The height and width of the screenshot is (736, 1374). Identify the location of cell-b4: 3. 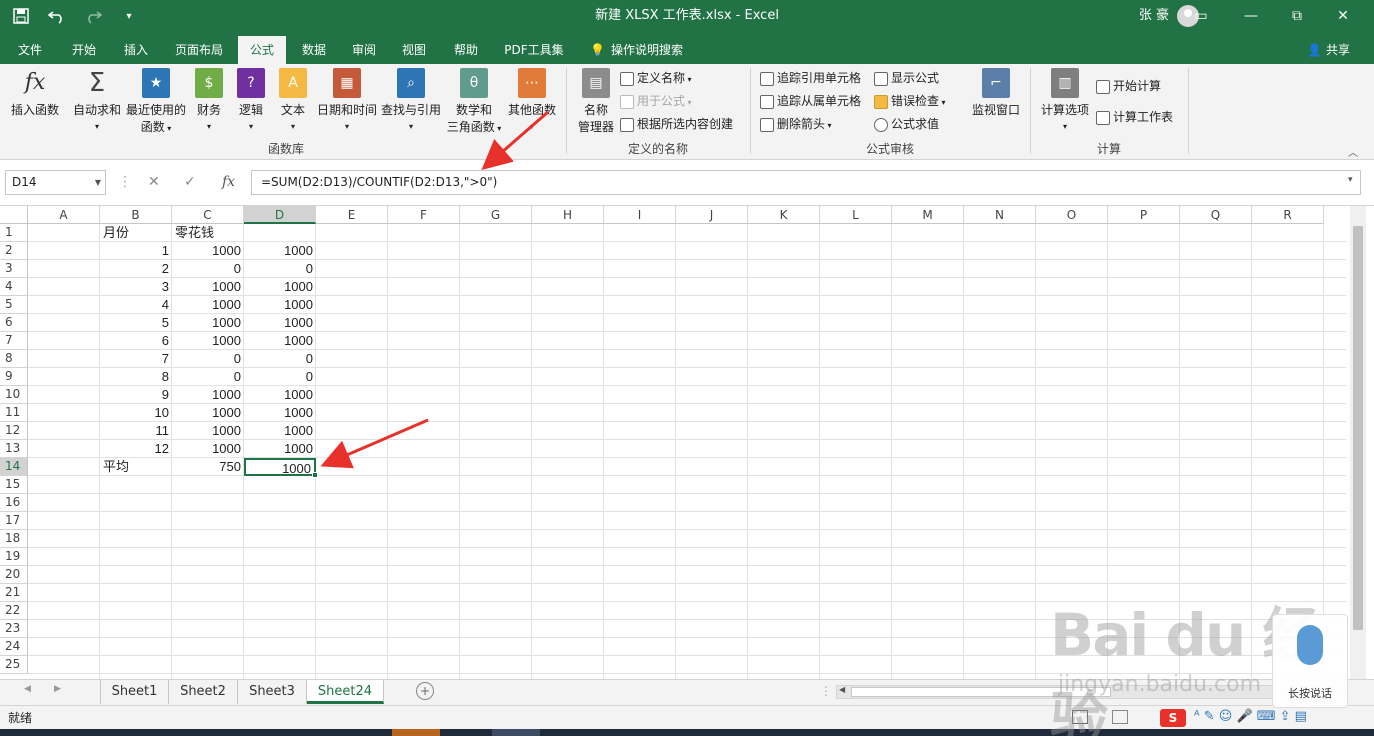
(136, 287).